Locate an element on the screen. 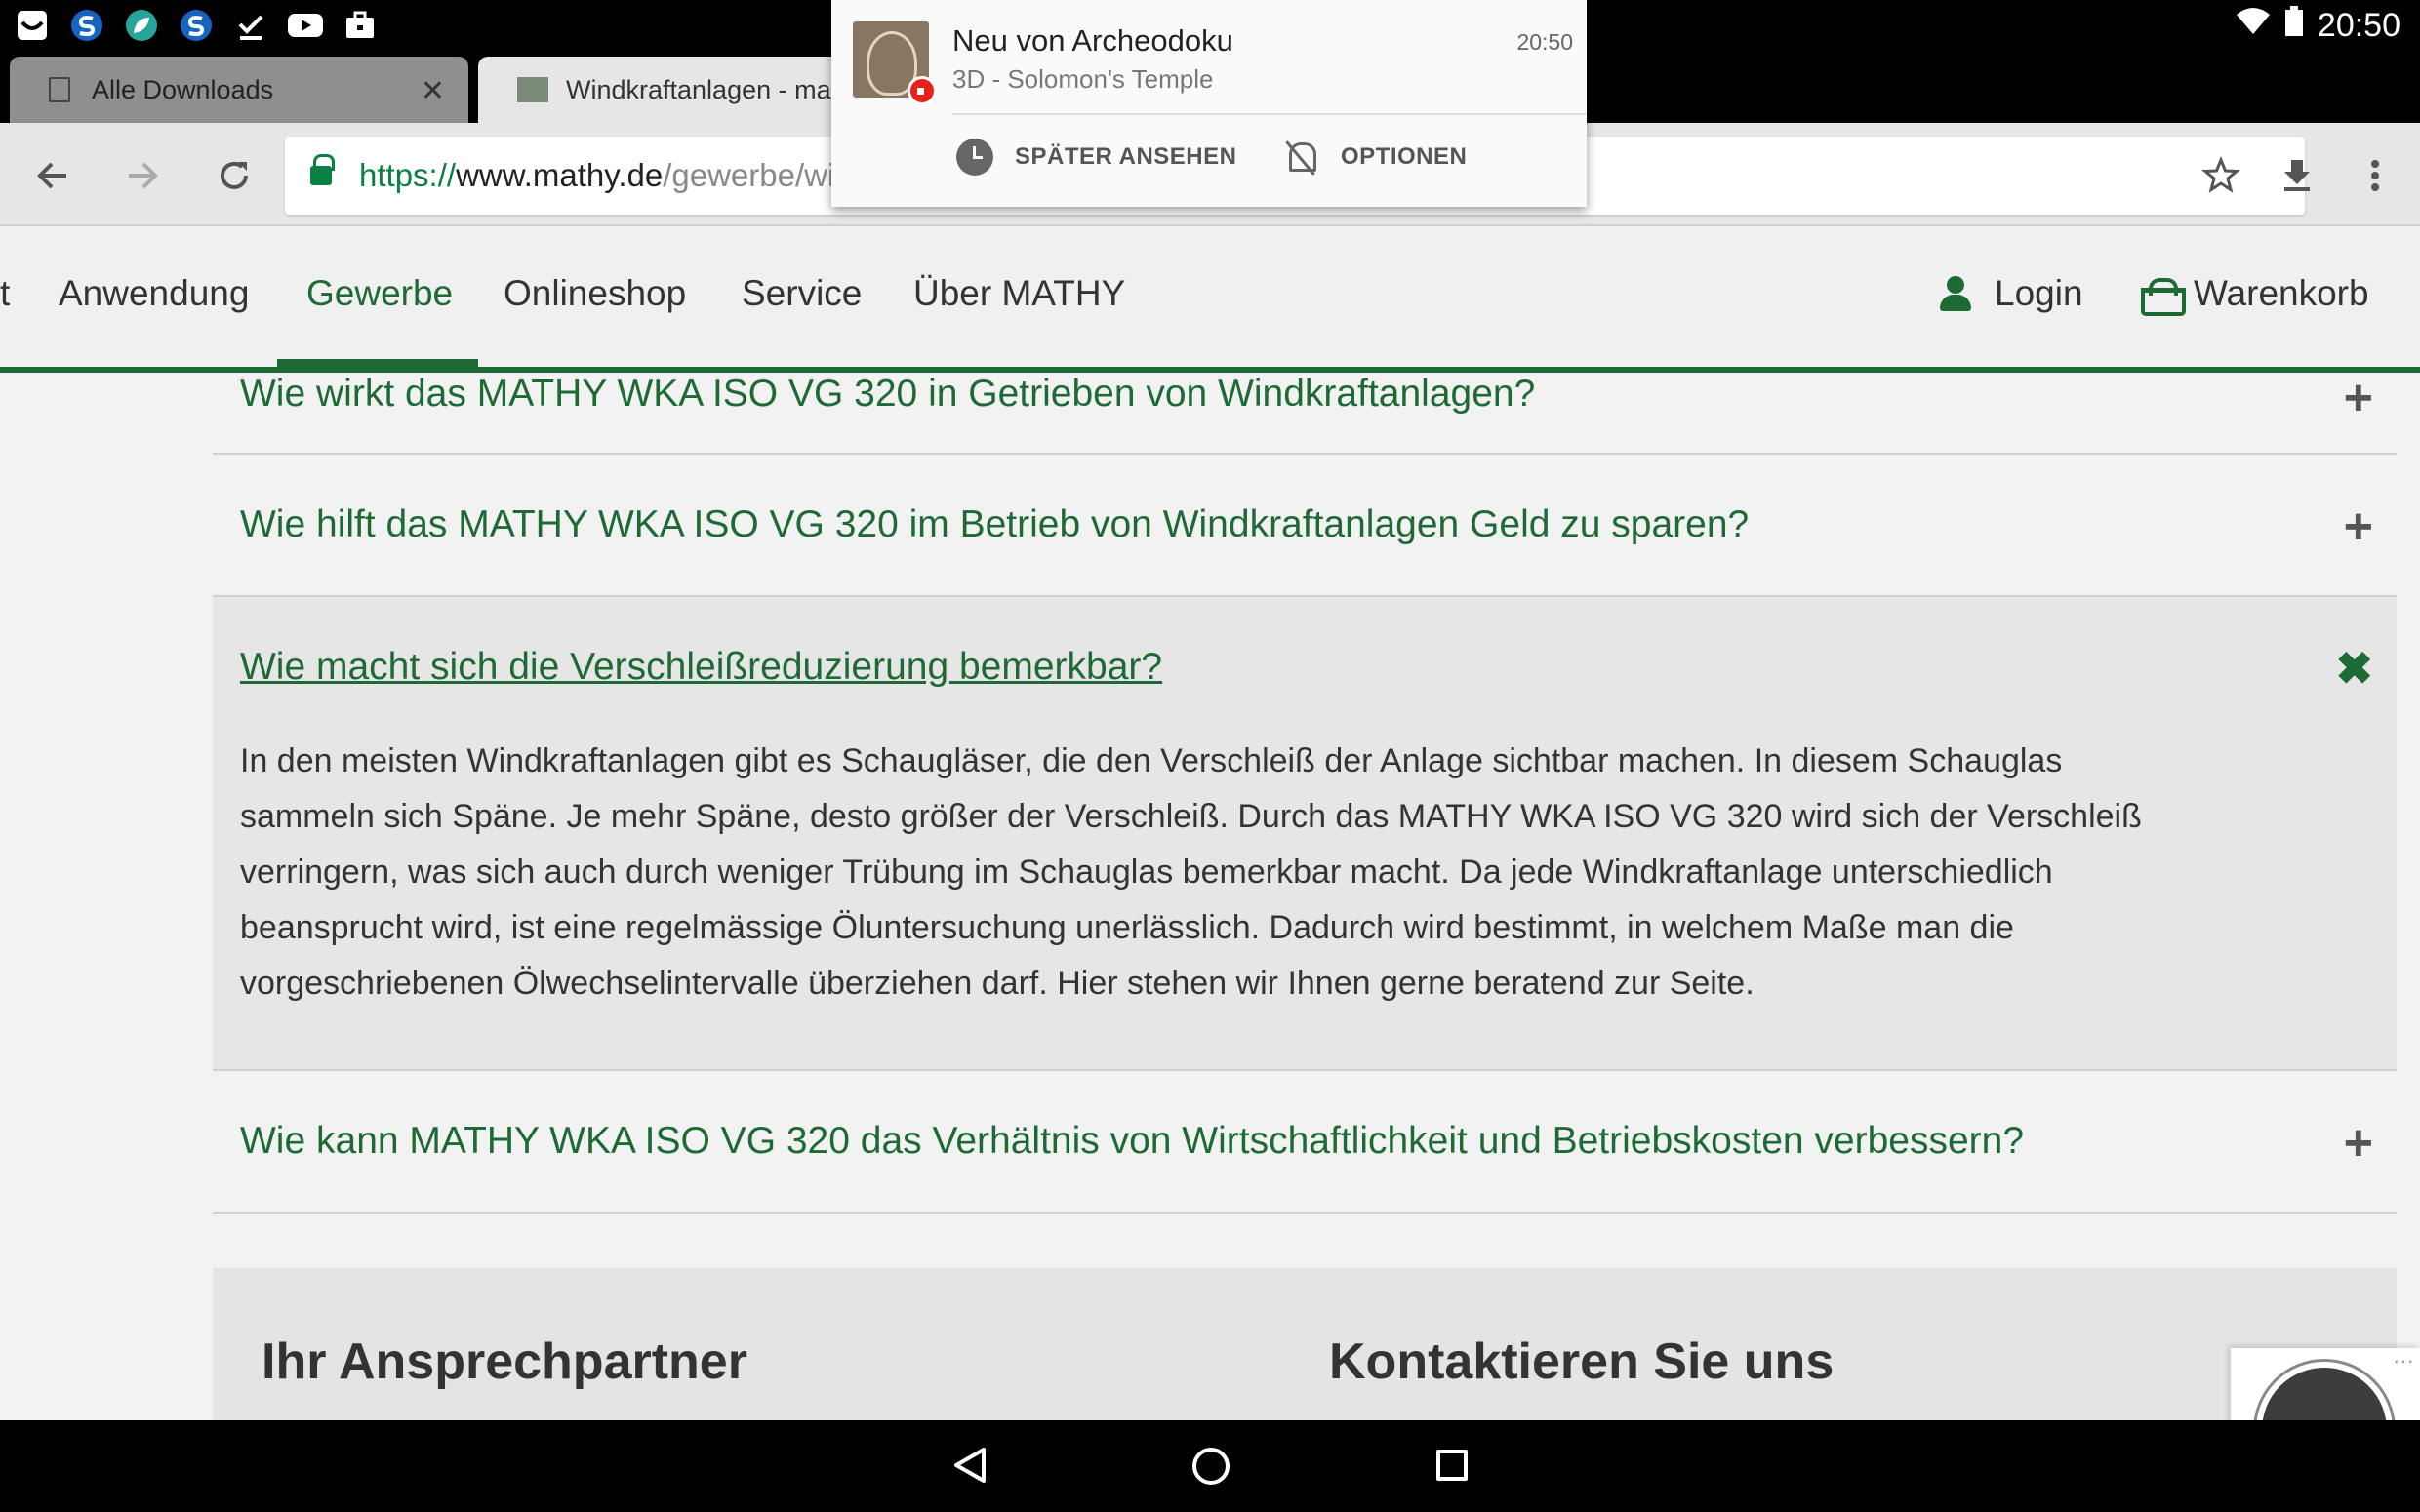 This screenshot has width=2420, height=1512. nav-item-service: Service is located at coordinates (802, 293).